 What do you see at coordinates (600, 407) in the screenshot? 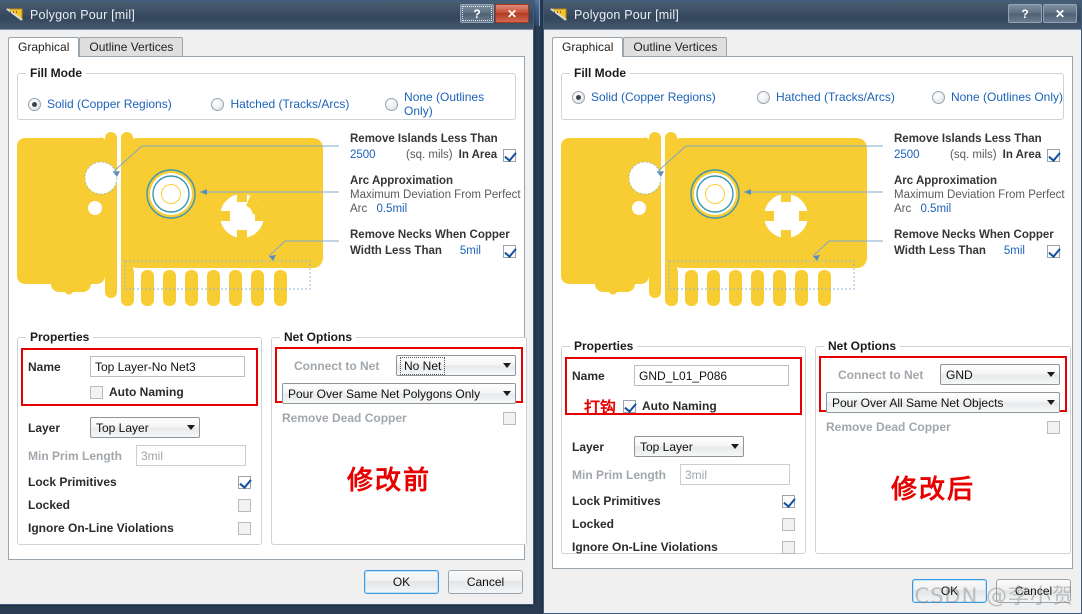
I see `annotation-checkmark-hint: 打钩` at bounding box center [600, 407].